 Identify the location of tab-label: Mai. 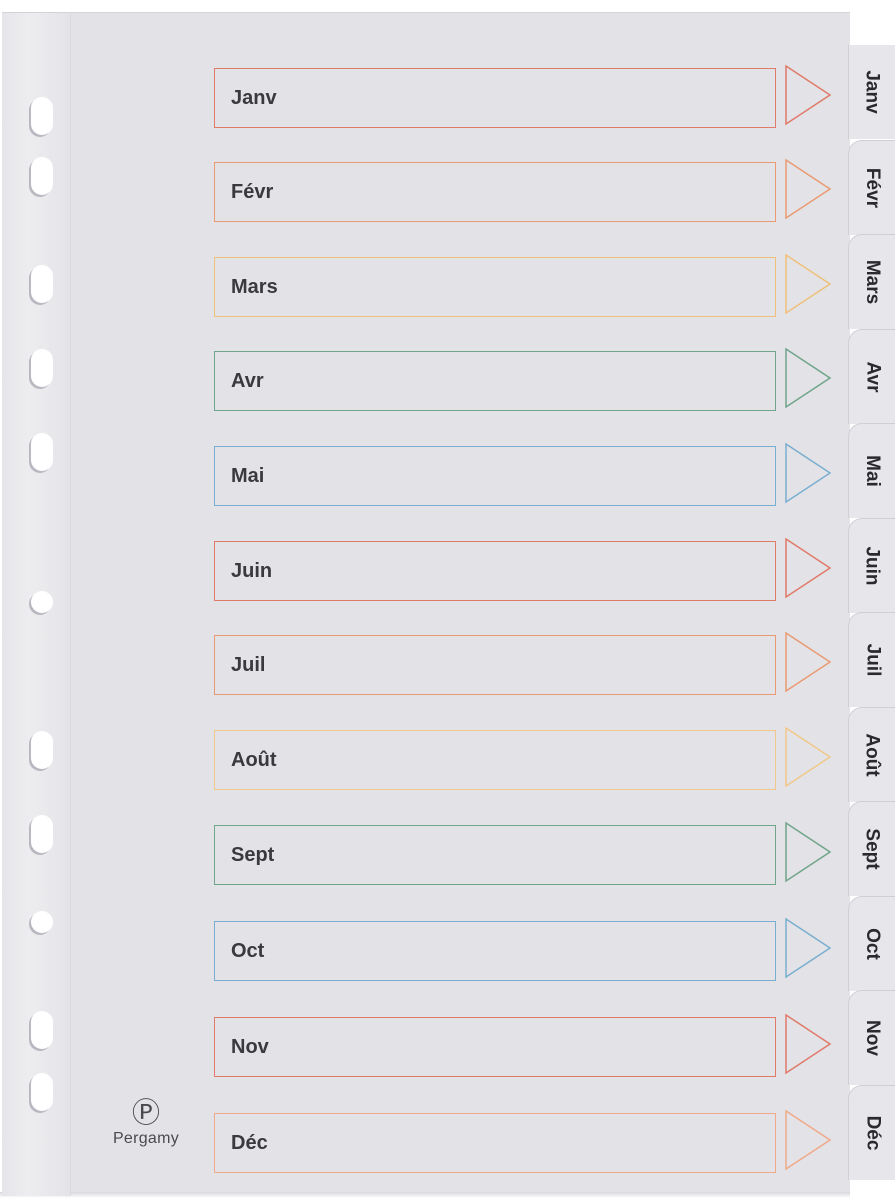
(872, 471).